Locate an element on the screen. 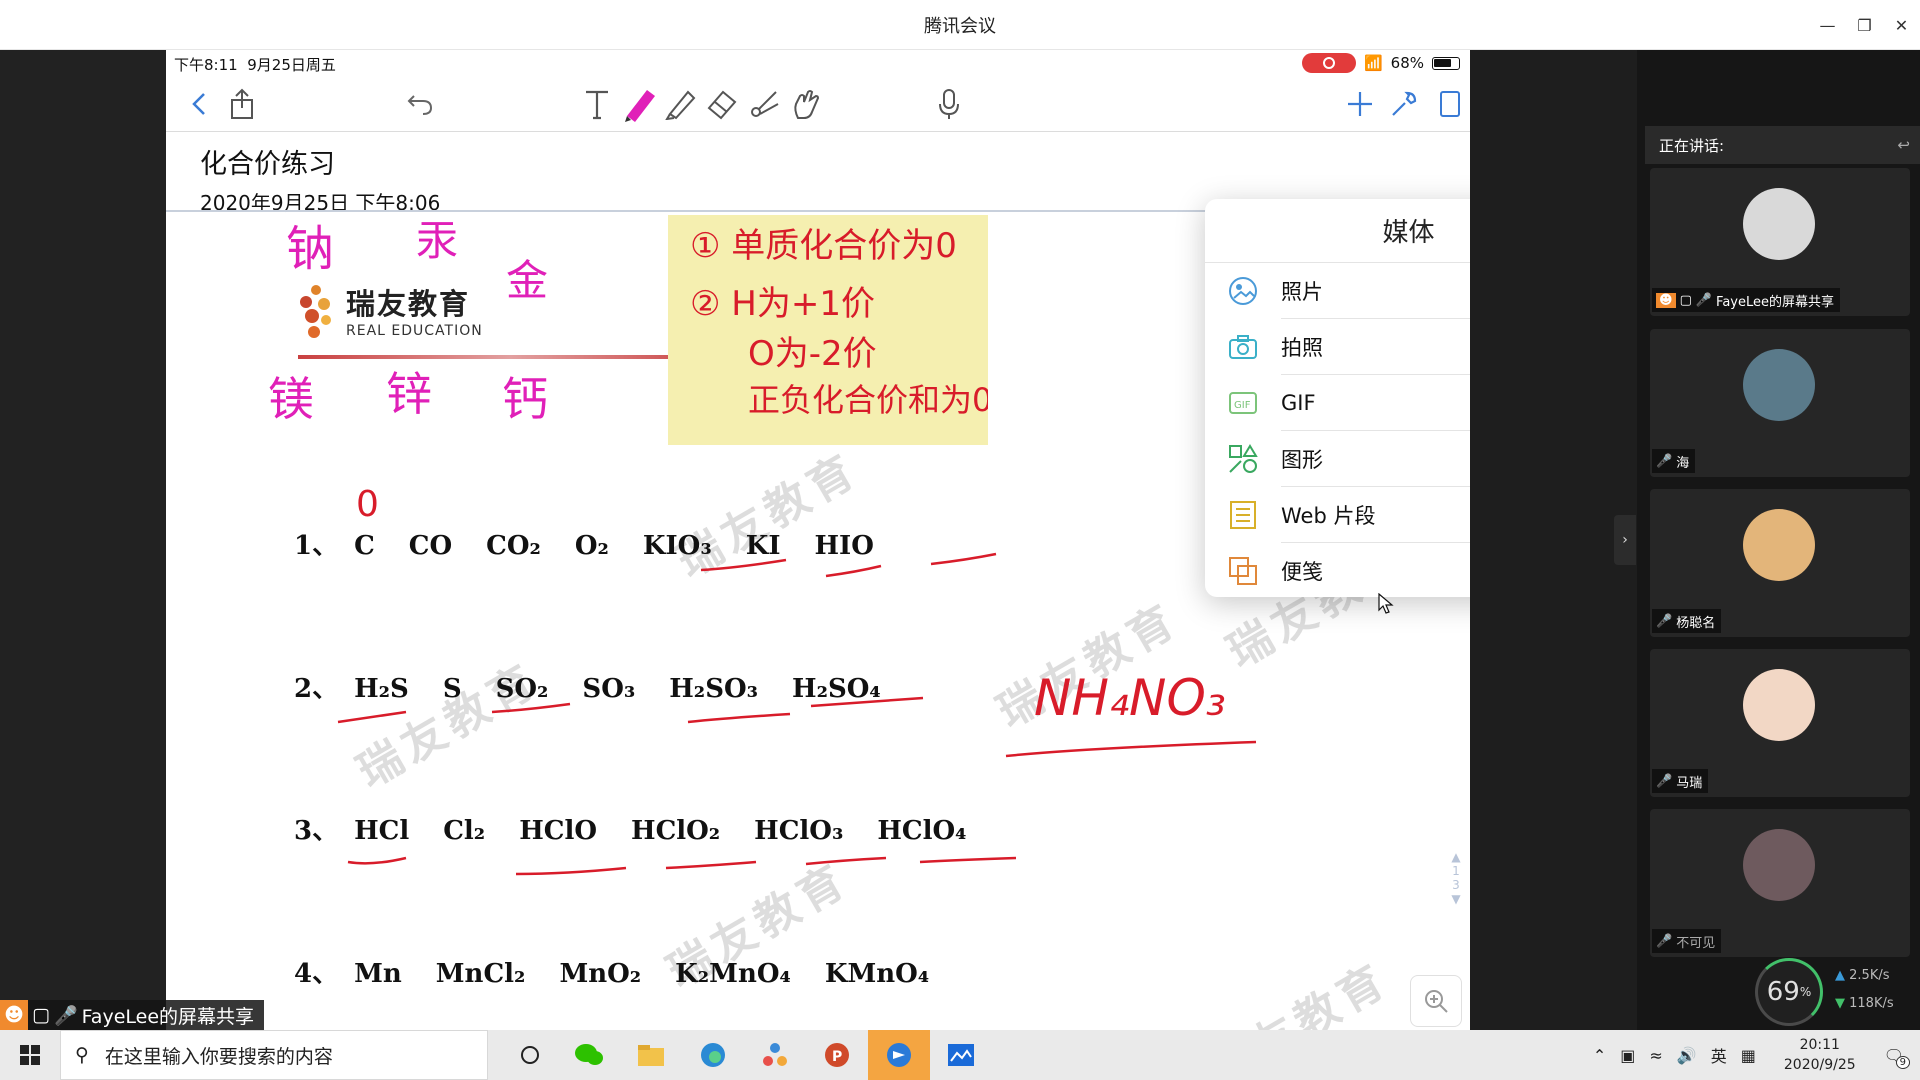 The width and height of the screenshot is (1920, 1080). popover-item-shapes: 图形 › is located at coordinates (1337, 459).